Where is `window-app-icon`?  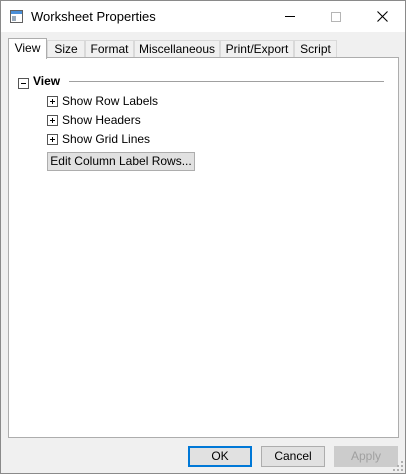 window-app-icon is located at coordinates (16, 16).